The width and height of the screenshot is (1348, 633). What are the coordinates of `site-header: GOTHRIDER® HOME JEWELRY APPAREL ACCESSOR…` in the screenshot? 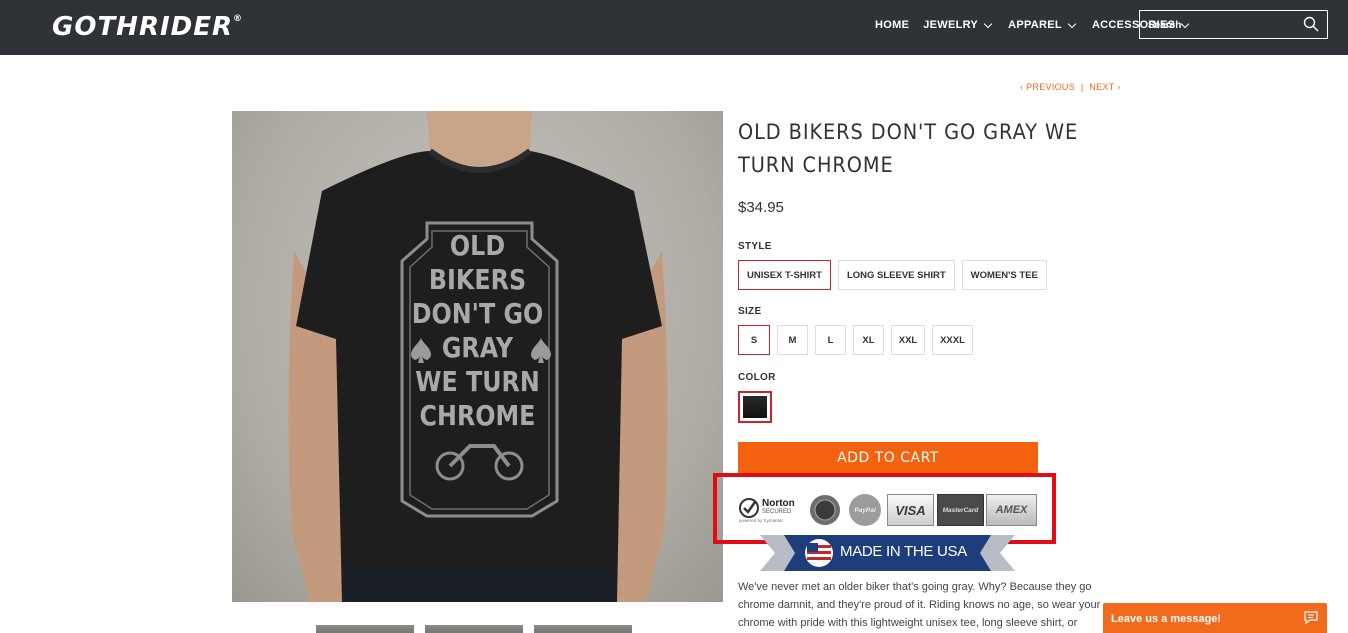 It's located at (674, 27).